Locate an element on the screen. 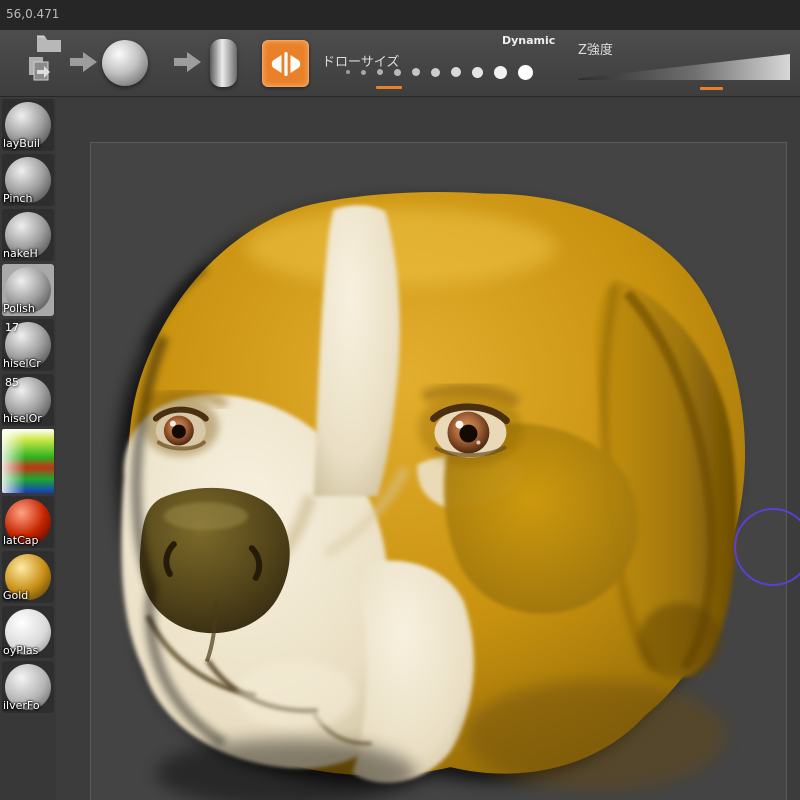  mirror-symmetry-icon is located at coordinates (285, 63).